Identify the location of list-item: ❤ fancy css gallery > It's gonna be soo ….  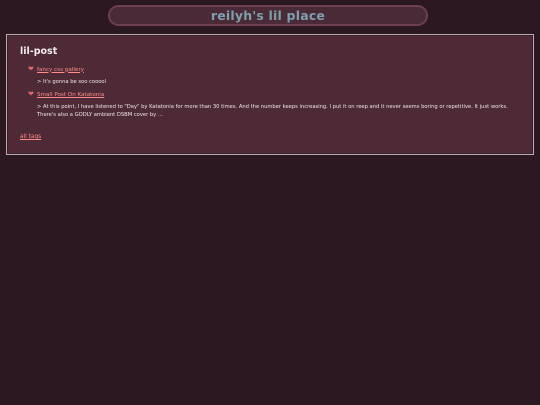
(278, 75).